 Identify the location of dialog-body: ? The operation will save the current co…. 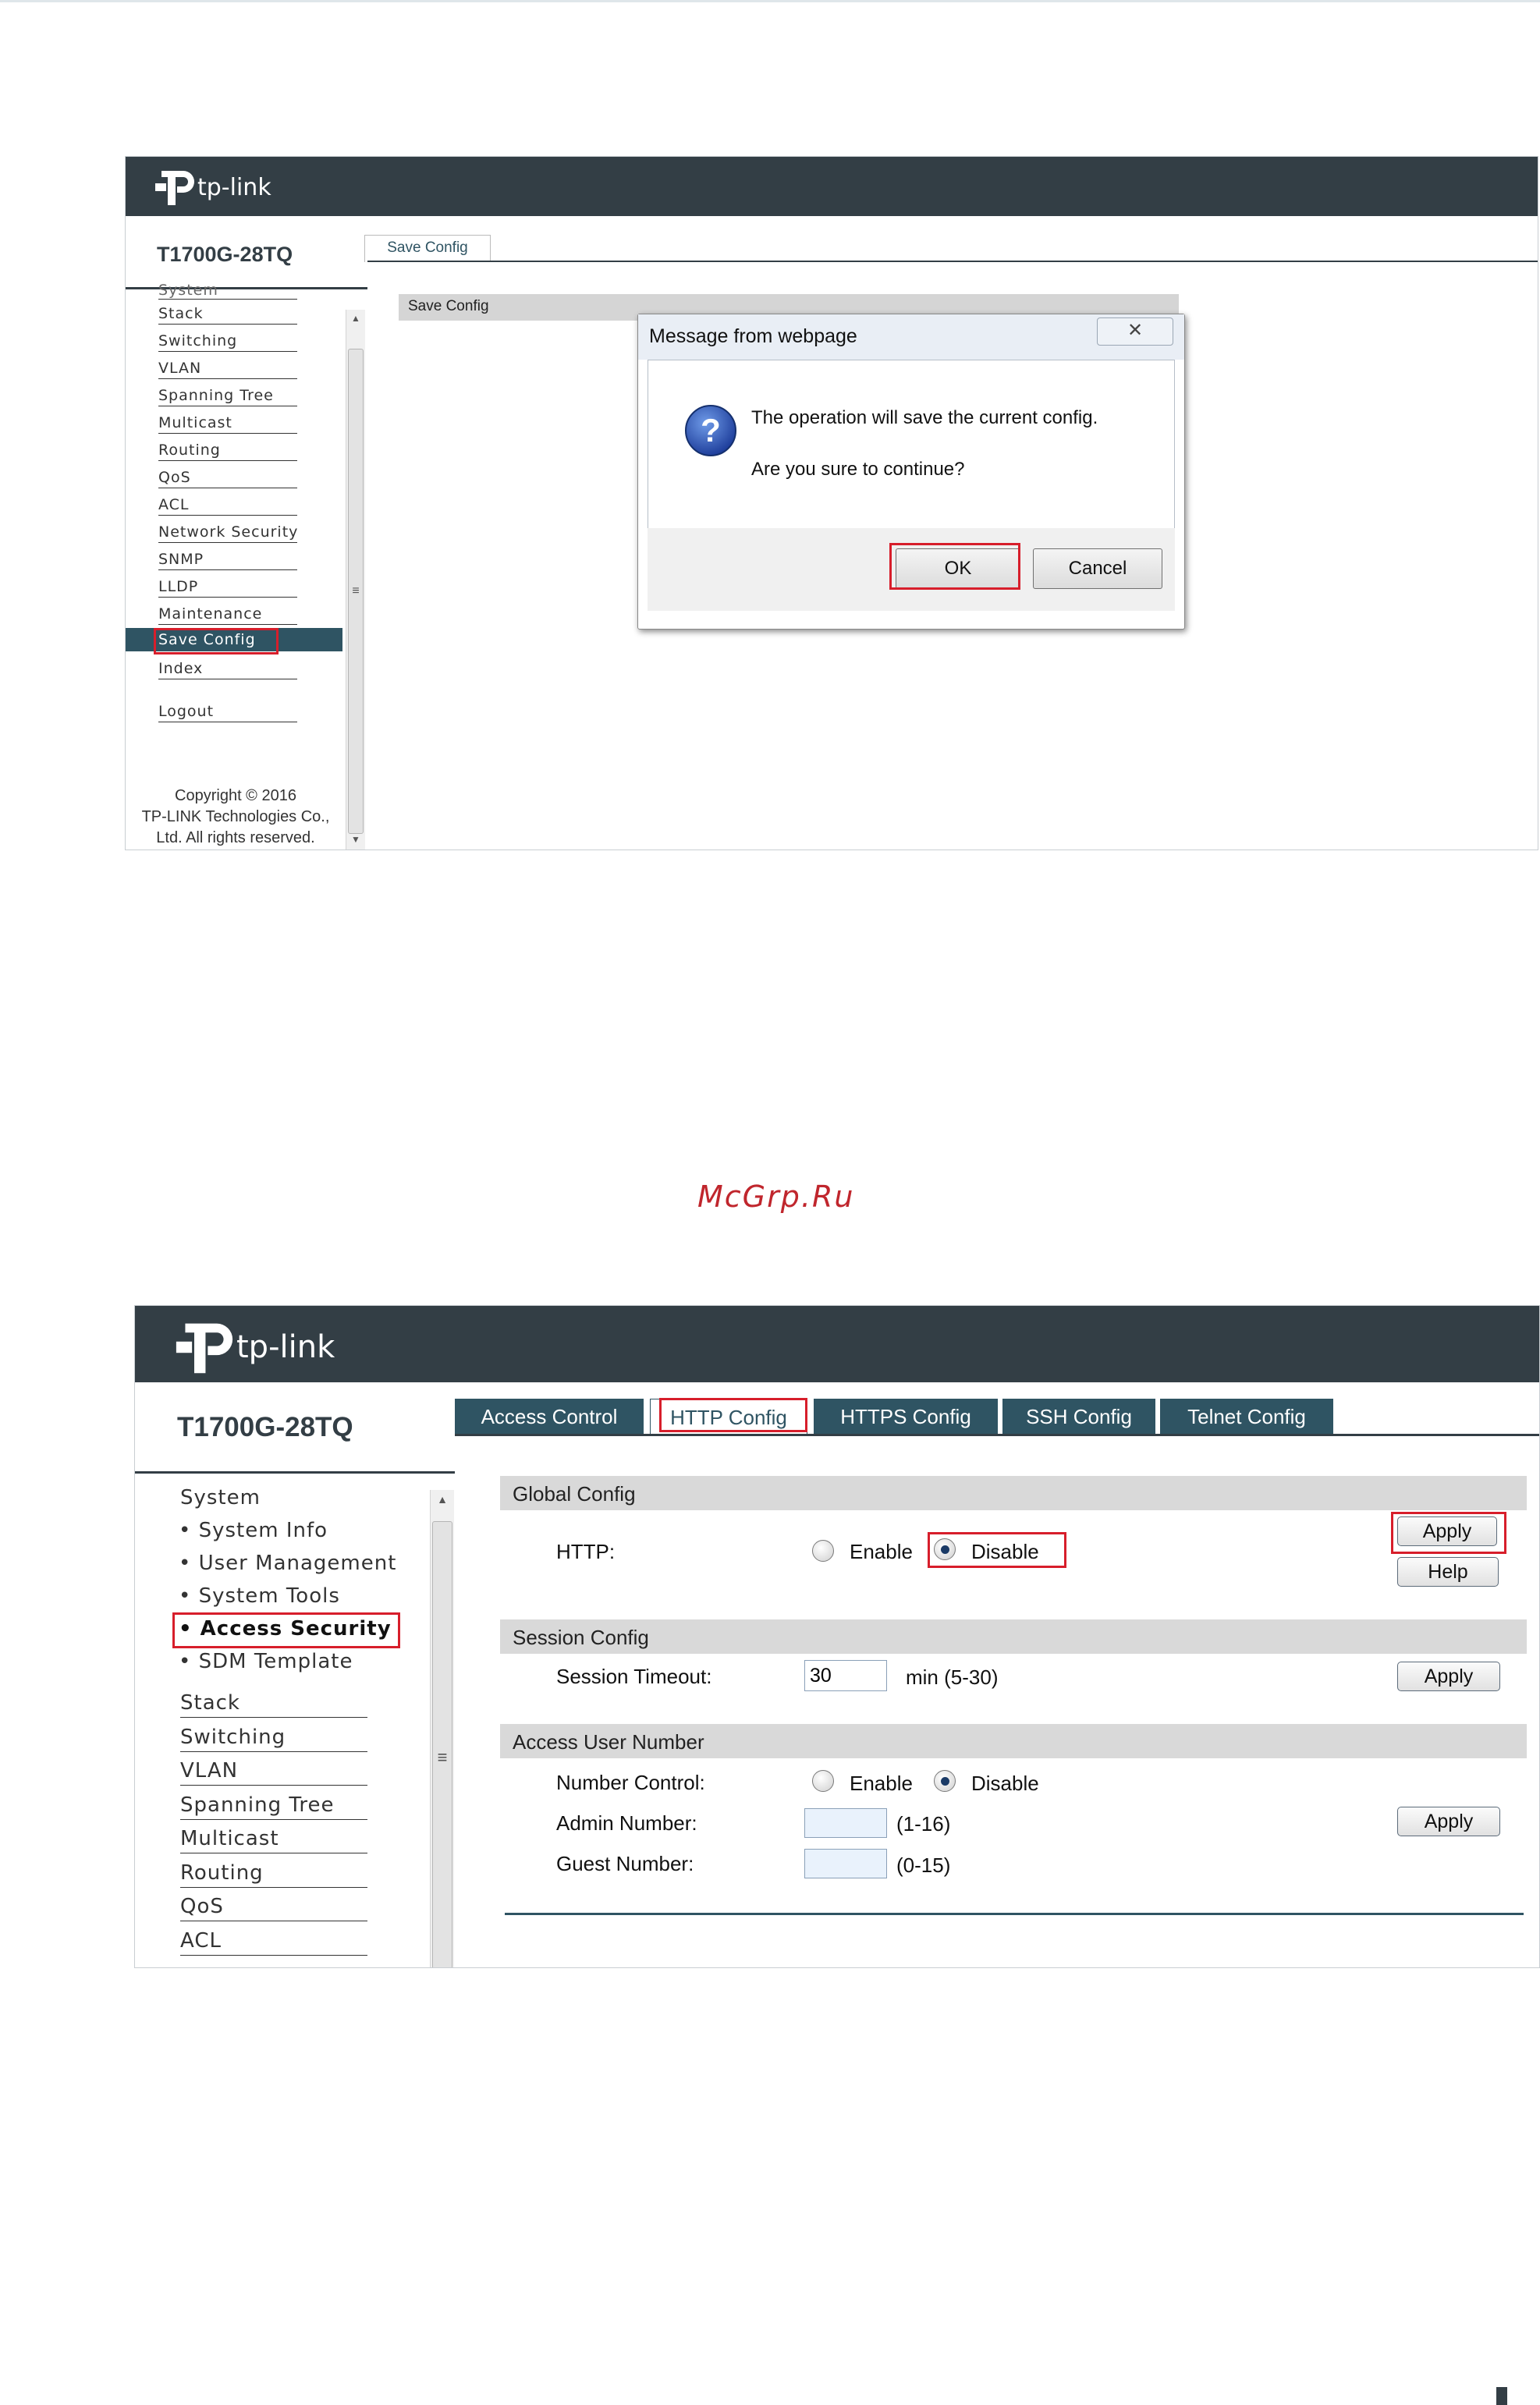
(911, 445).